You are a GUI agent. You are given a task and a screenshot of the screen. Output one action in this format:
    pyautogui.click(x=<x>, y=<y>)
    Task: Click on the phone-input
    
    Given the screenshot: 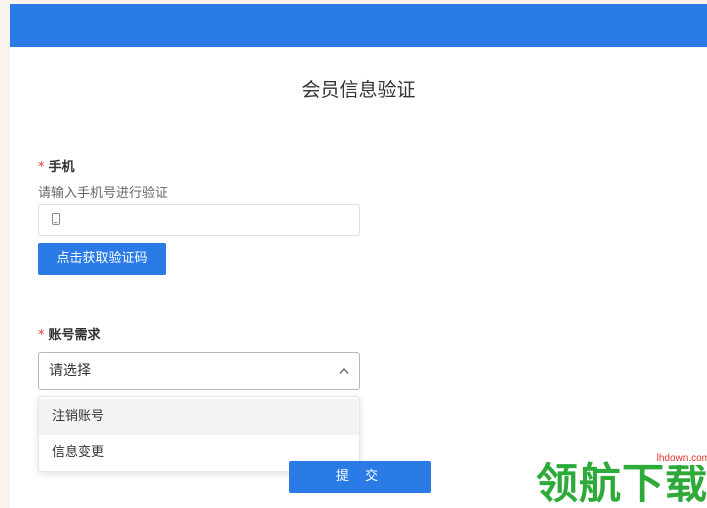 What is the action you would take?
    pyautogui.click(x=211, y=220)
    